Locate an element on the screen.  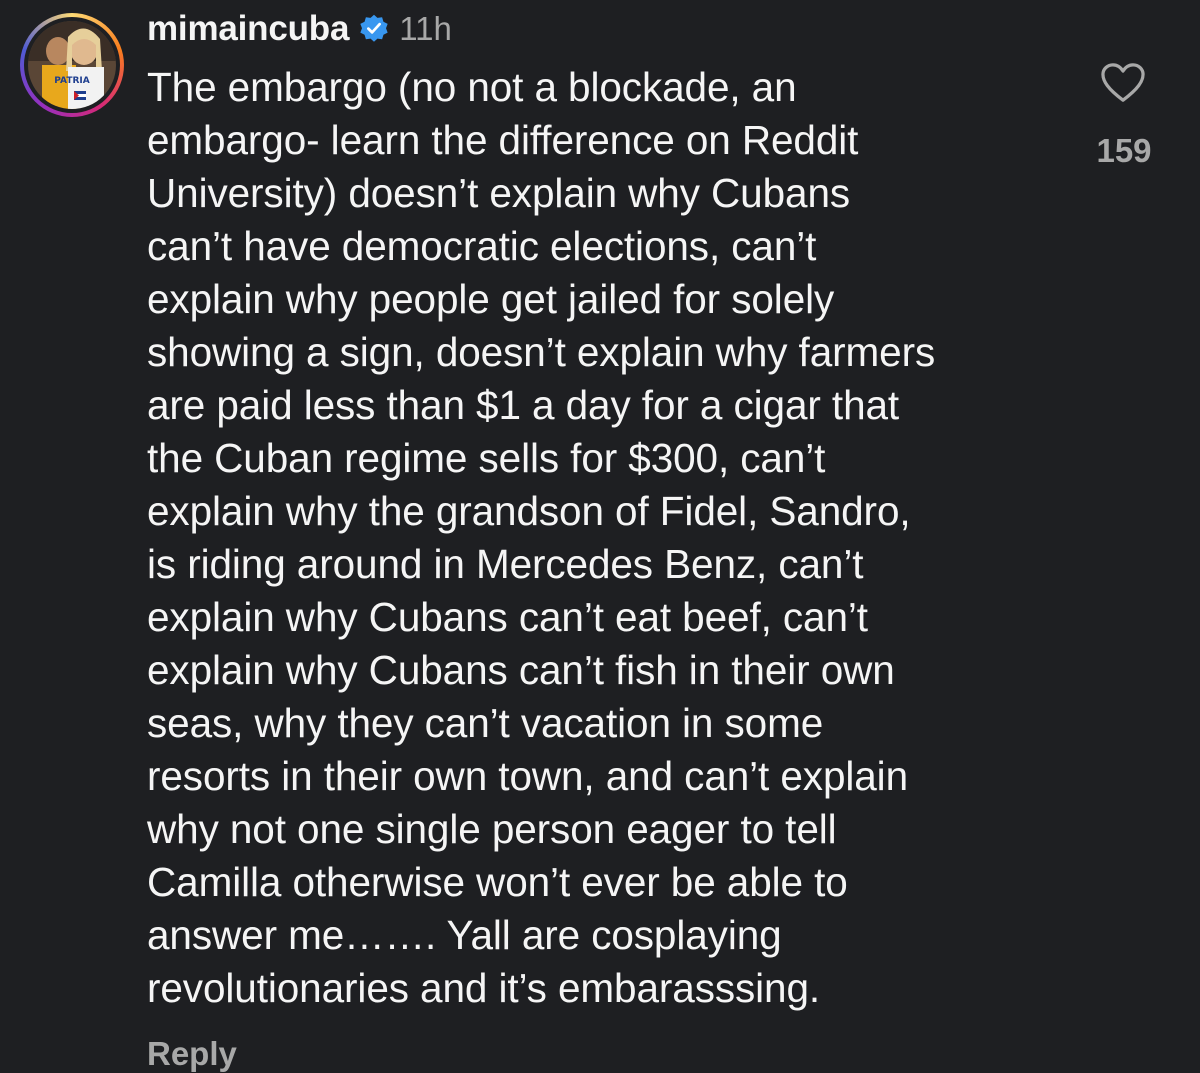
comment-timestamp: 11h is located at coordinates (425, 28).